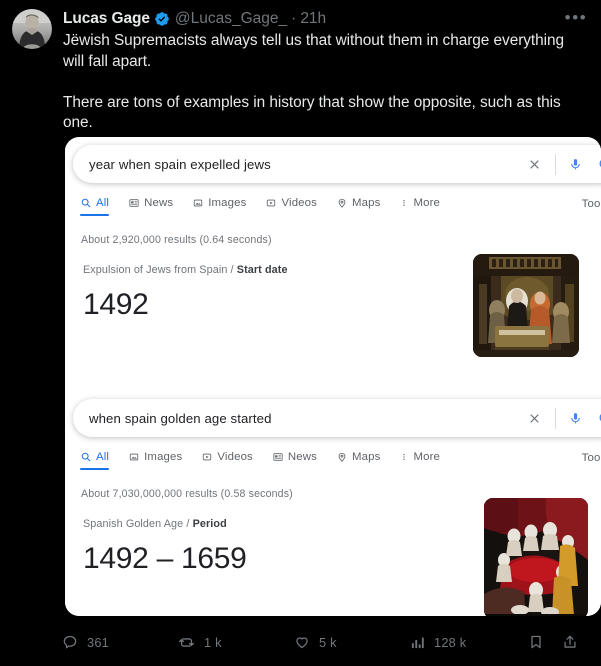 Image resolution: width=601 pixels, height=666 pixels. What do you see at coordinates (315, 642) in the screenshot?
I see `like-button: 5 k` at bounding box center [315, 642].